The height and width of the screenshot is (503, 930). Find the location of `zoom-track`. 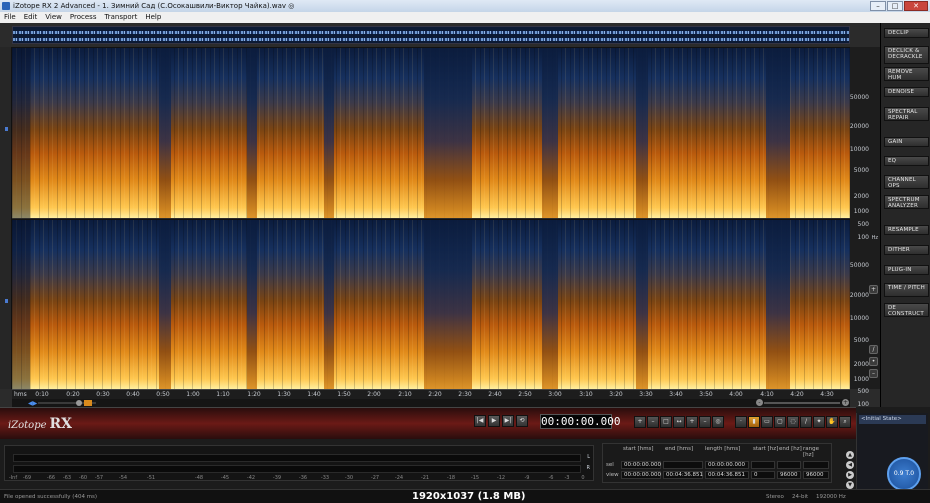

zoom-track is located at coordinates (802, 403).